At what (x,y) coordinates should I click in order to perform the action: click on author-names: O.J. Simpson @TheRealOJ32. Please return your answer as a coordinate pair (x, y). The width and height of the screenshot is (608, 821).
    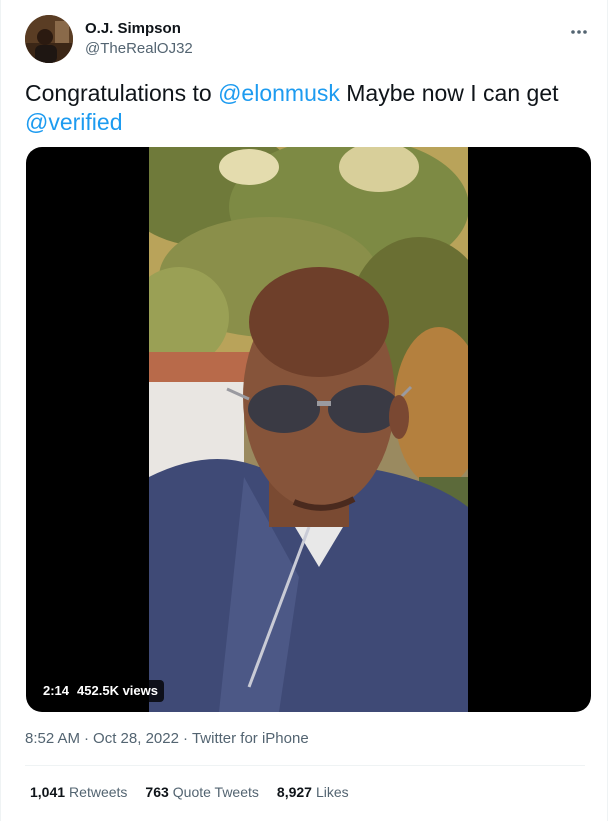
    Looking at the image, I should click on (139, 39).